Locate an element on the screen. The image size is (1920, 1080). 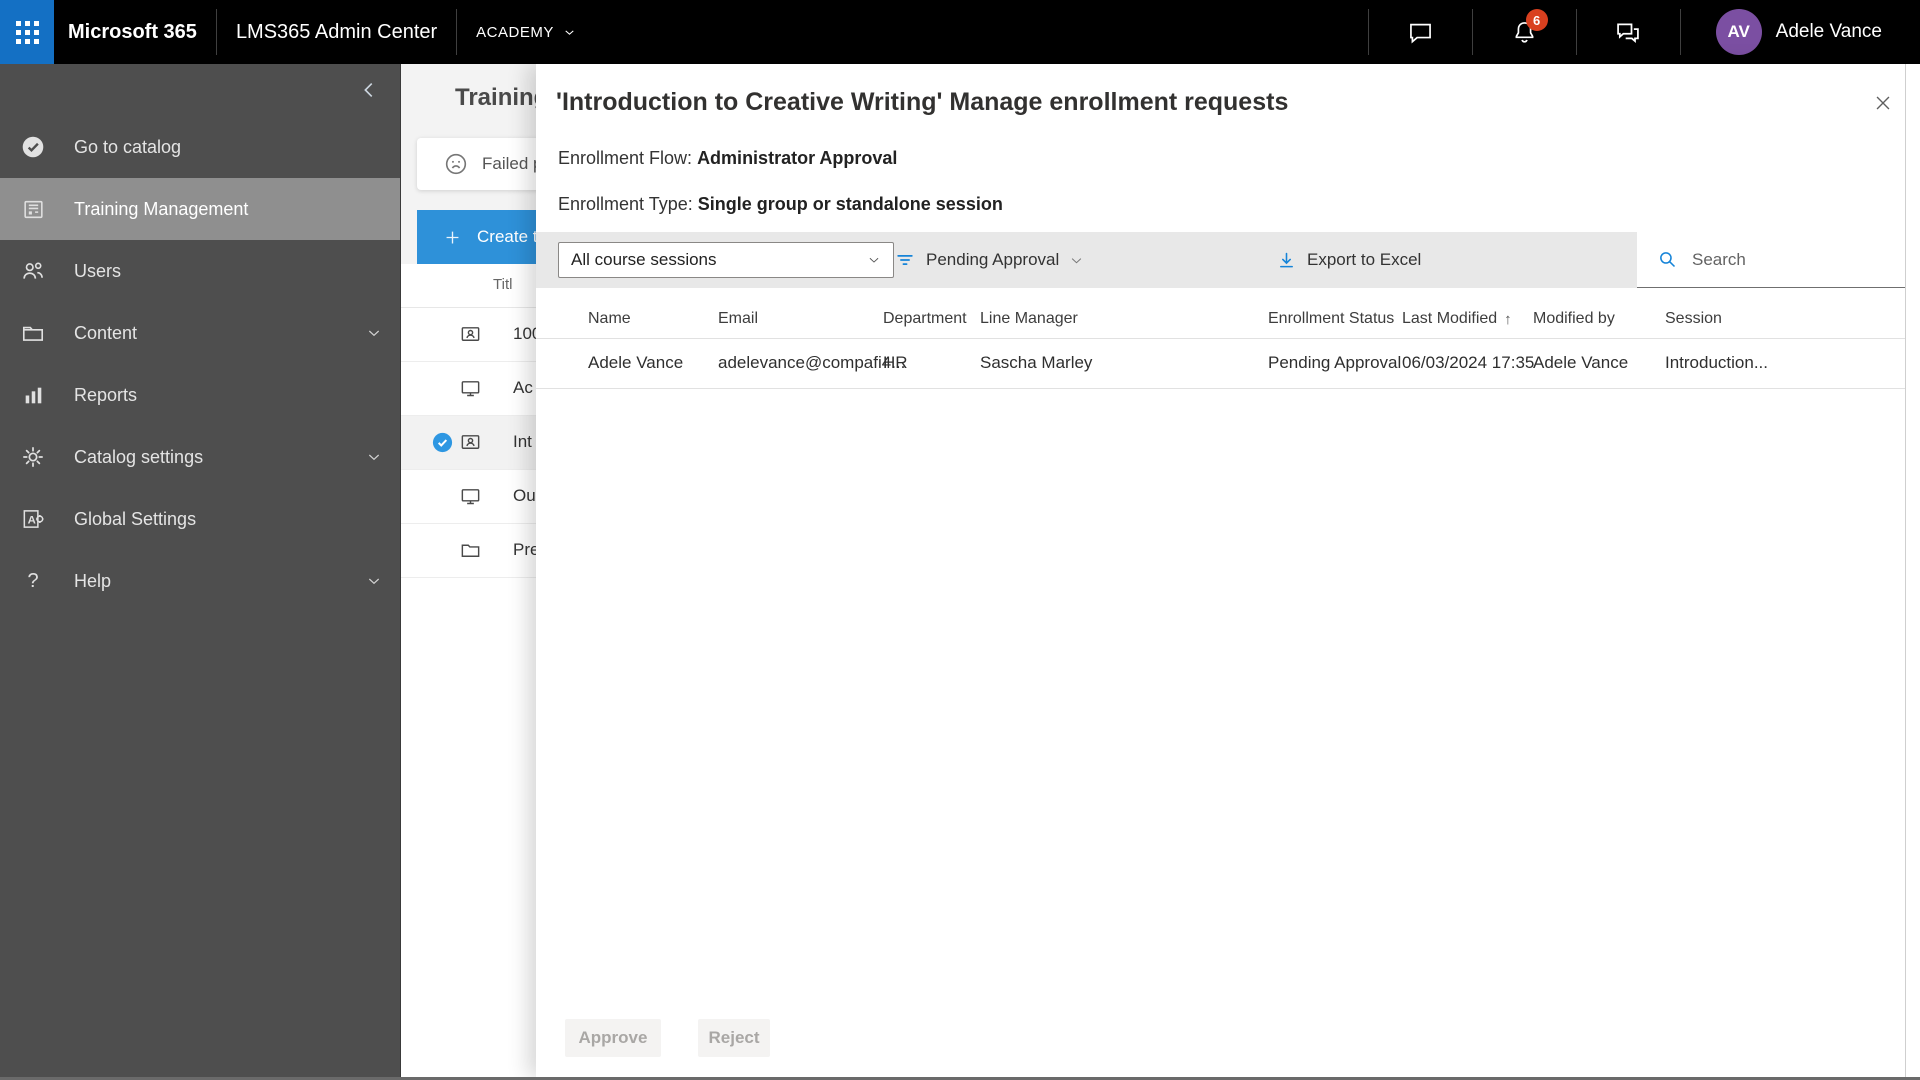
classroom-training-icon is located at coordinates (470, 442).